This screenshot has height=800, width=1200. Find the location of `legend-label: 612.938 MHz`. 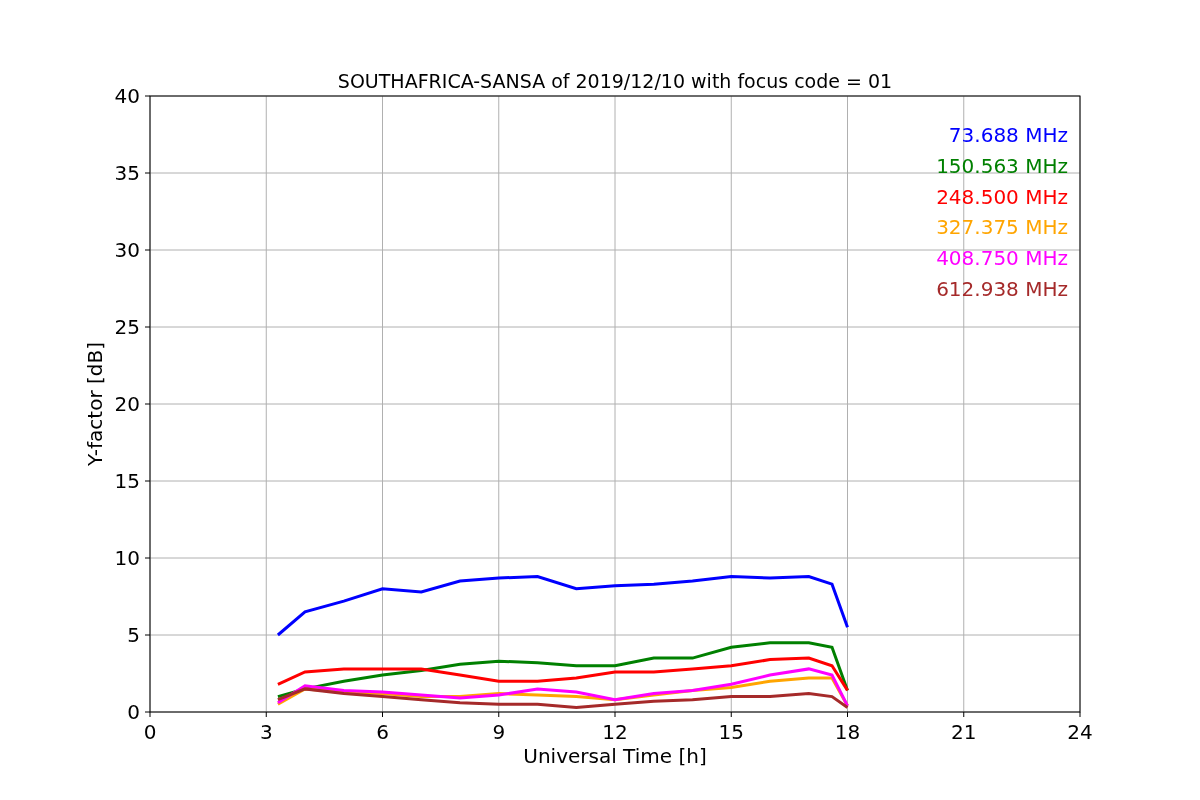

legend-label: 612.938 MHz is located at coordinates (1002, 289).